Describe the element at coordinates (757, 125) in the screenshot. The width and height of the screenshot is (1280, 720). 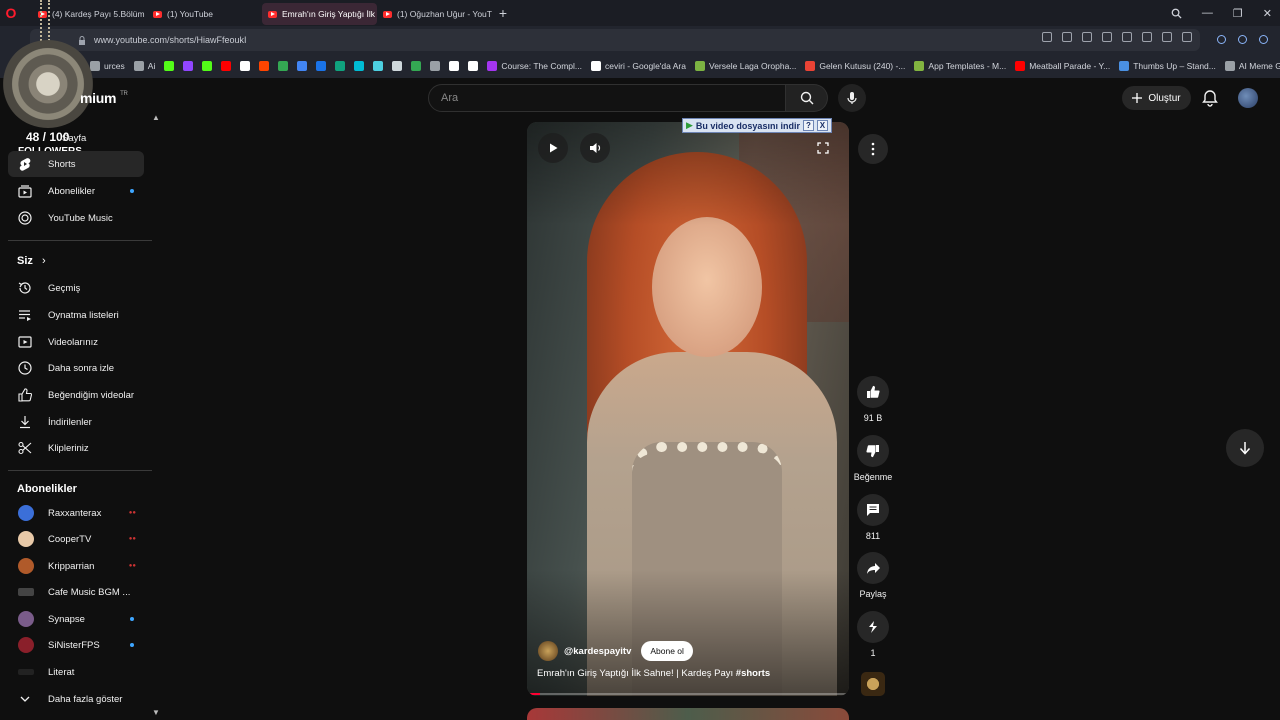
I see `download-video-banner: ▶ Bu video dosyasını indir ? X` at that location.